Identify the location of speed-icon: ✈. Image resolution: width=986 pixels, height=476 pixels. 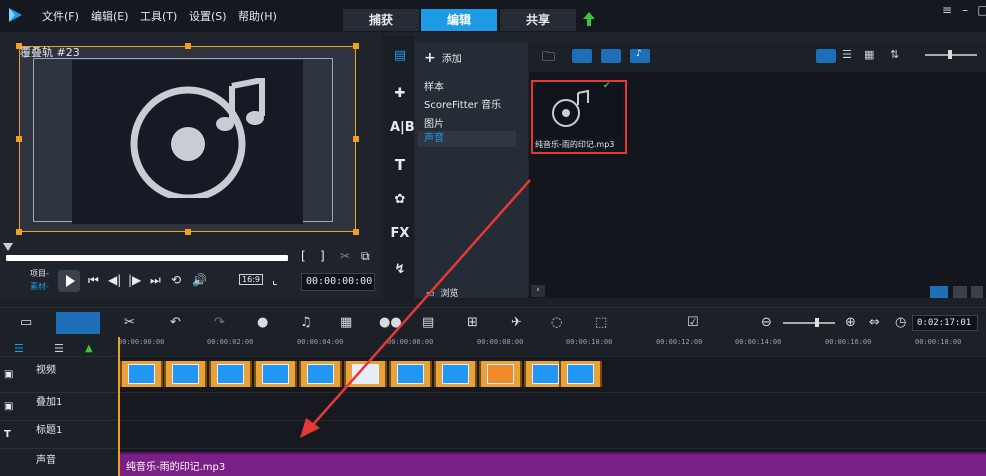
(516, 322).